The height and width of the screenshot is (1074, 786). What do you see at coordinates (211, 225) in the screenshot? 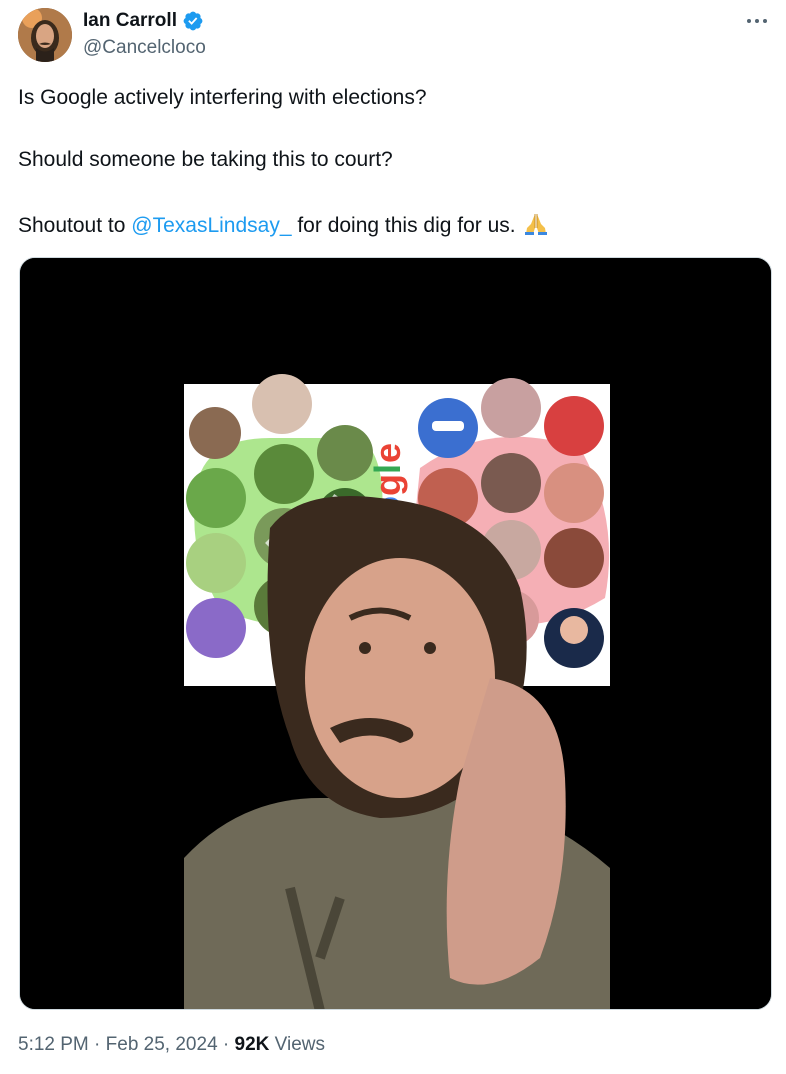
I see `mention-link: @TexasLindsay_` at bounding box center [211, 225].